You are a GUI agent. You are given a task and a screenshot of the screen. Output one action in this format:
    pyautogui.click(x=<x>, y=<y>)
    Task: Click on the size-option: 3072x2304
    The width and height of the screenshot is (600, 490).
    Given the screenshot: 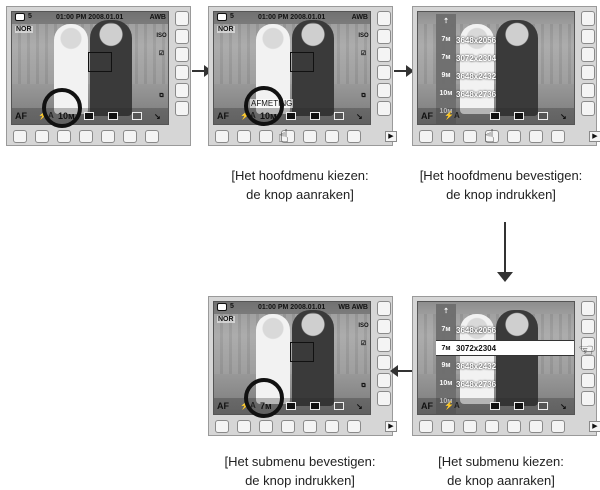 What is the action you would take?
    pyautogui.click(x=476, y=58)
    